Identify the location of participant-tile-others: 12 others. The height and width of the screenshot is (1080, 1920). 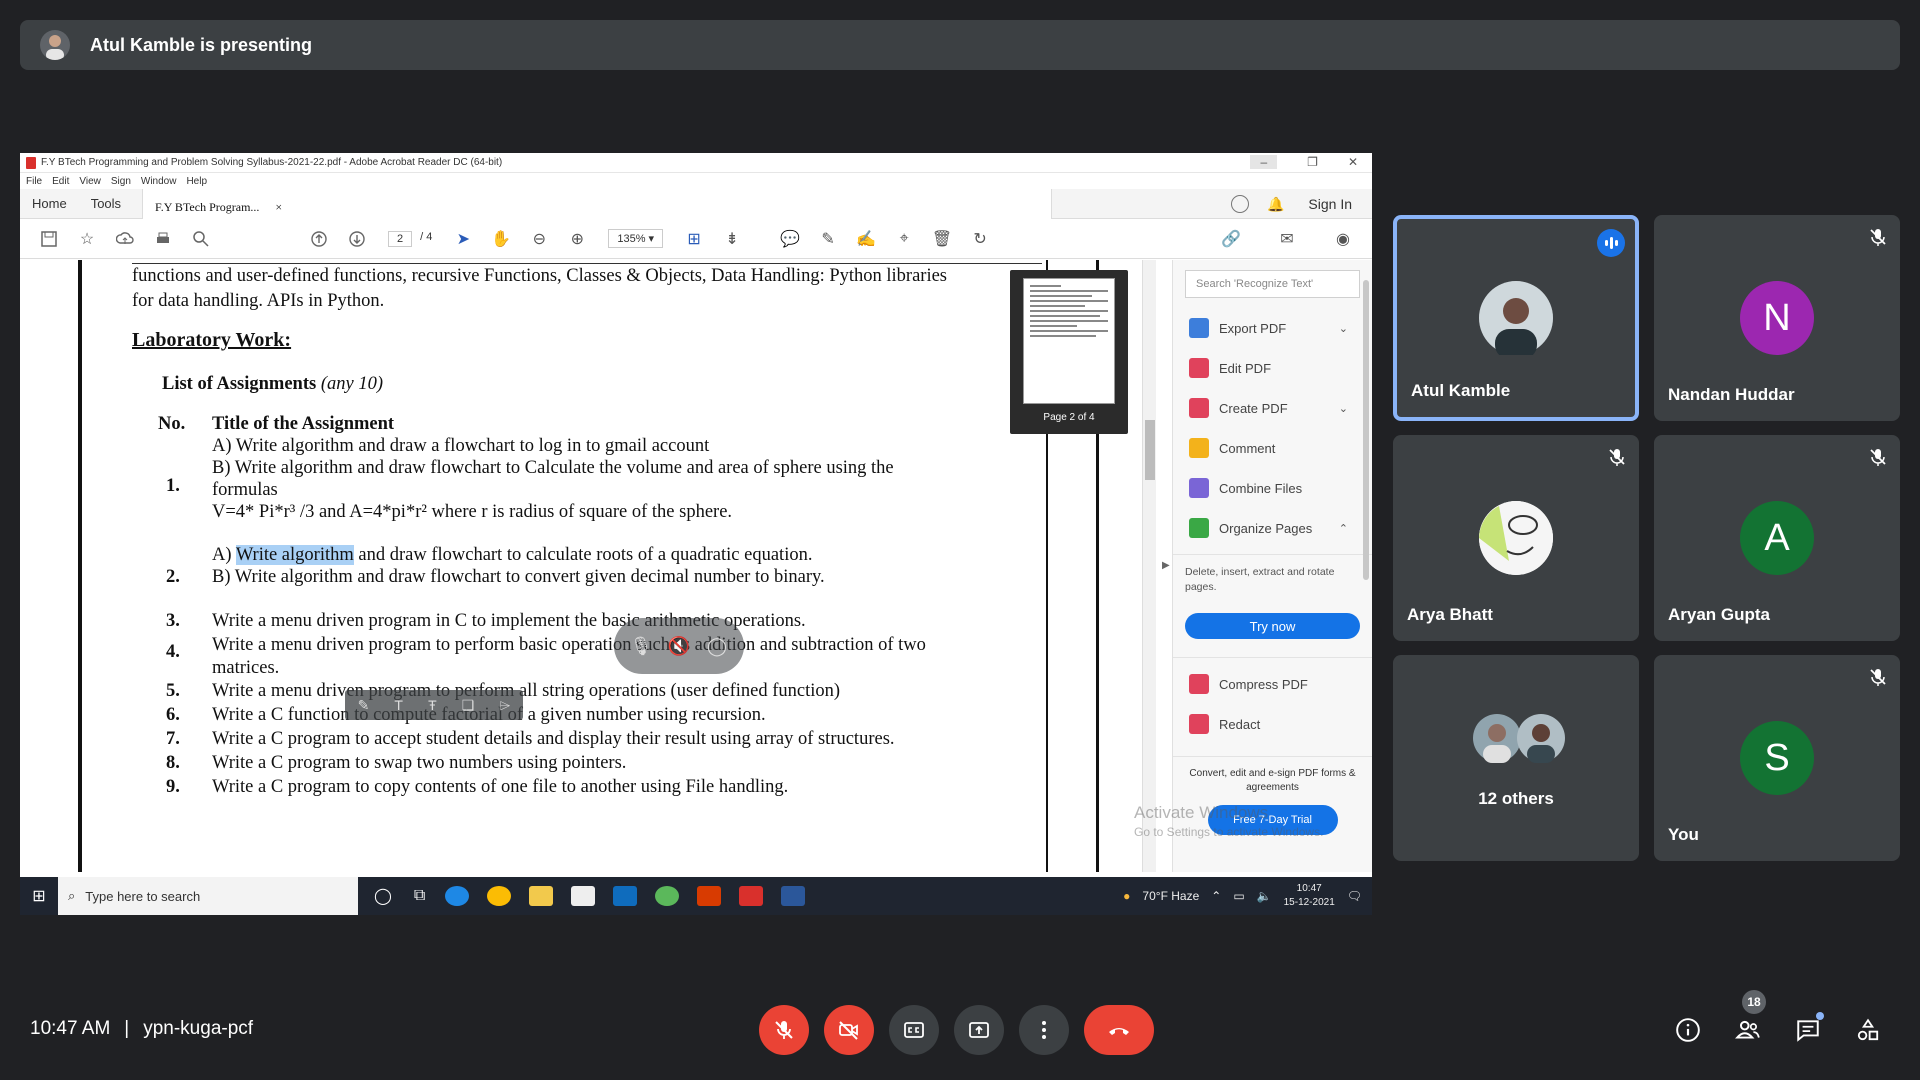
(1516, 758).